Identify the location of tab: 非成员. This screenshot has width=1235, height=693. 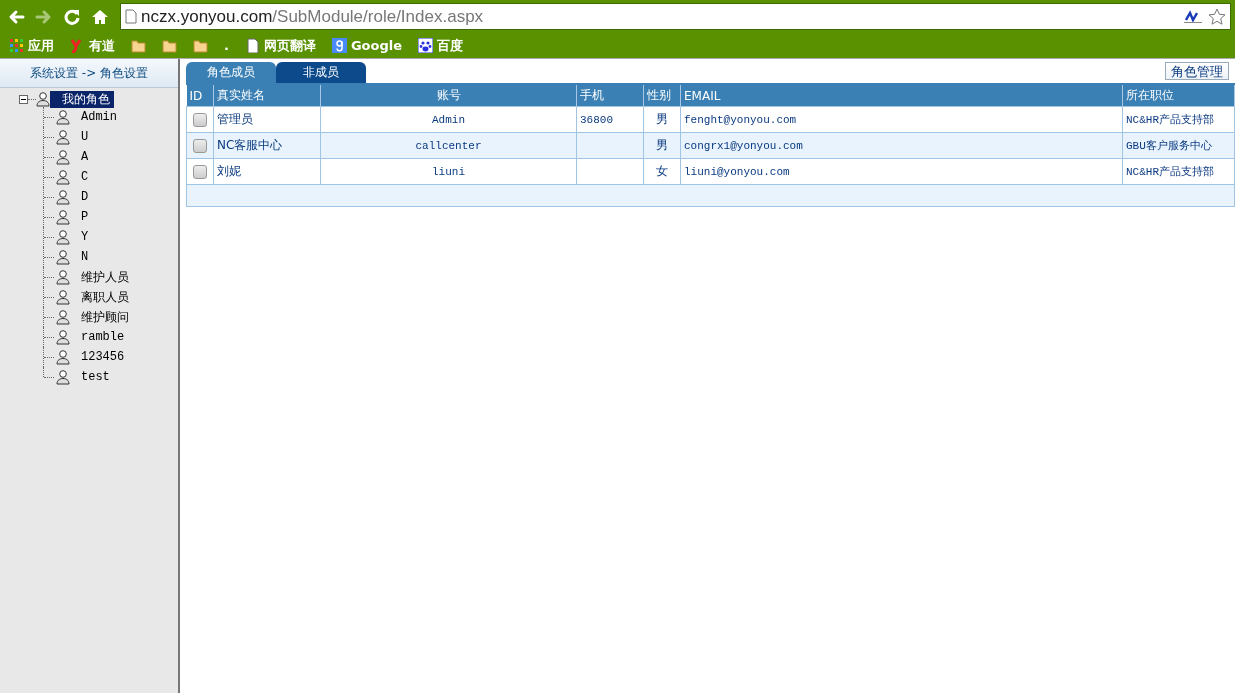
(321, 72).